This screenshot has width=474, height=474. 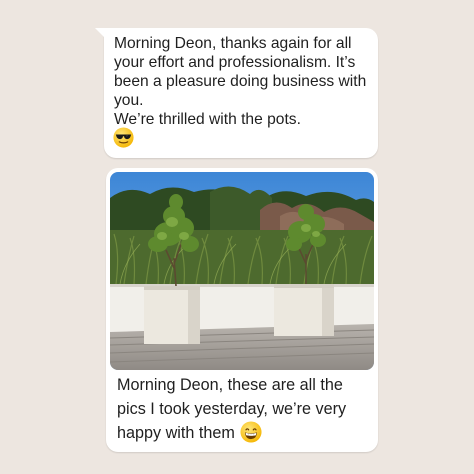 What do you see at coordinates (251, 432) in the screenshot?
I see `grinning-emoji-icon` at bounding box center [251, 432].